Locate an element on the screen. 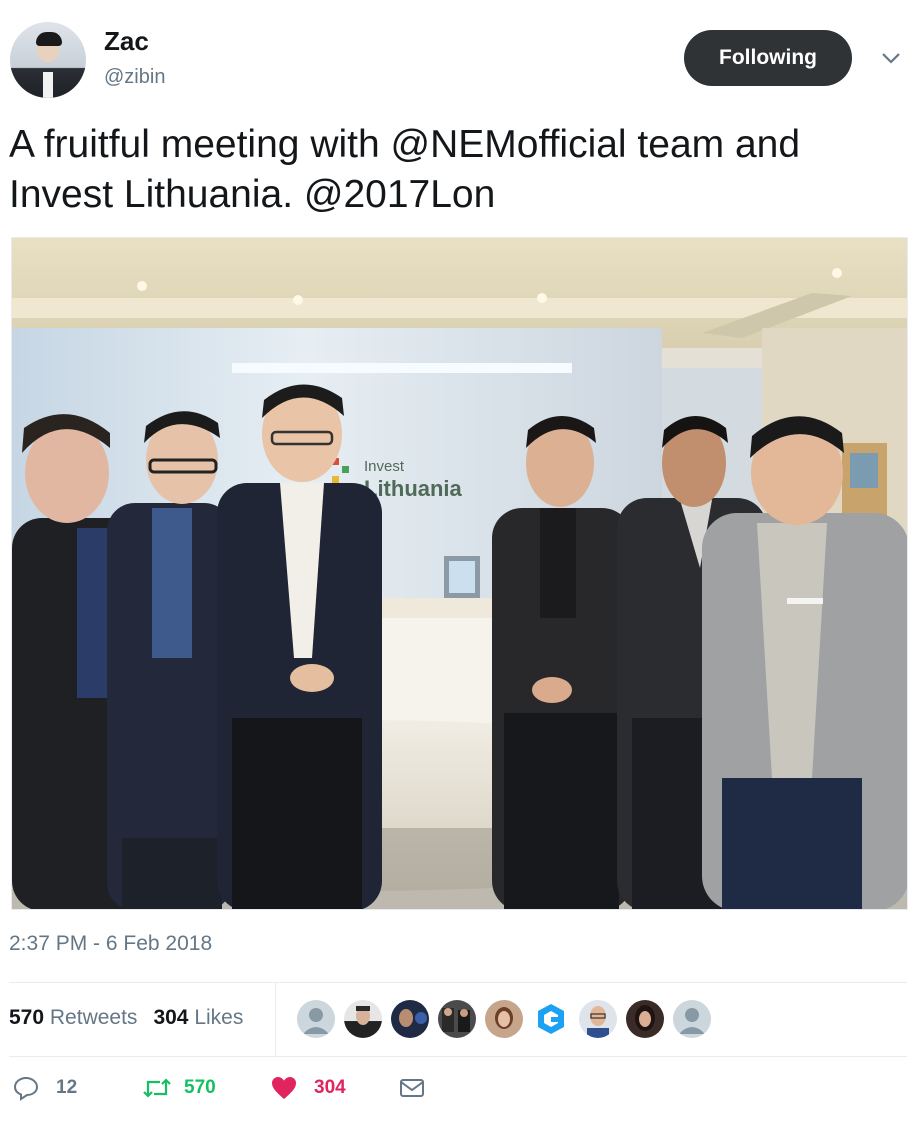 This screenshot has width=918, height=1126. retweets-label: Retweets is located at coordinates (93, 1017).